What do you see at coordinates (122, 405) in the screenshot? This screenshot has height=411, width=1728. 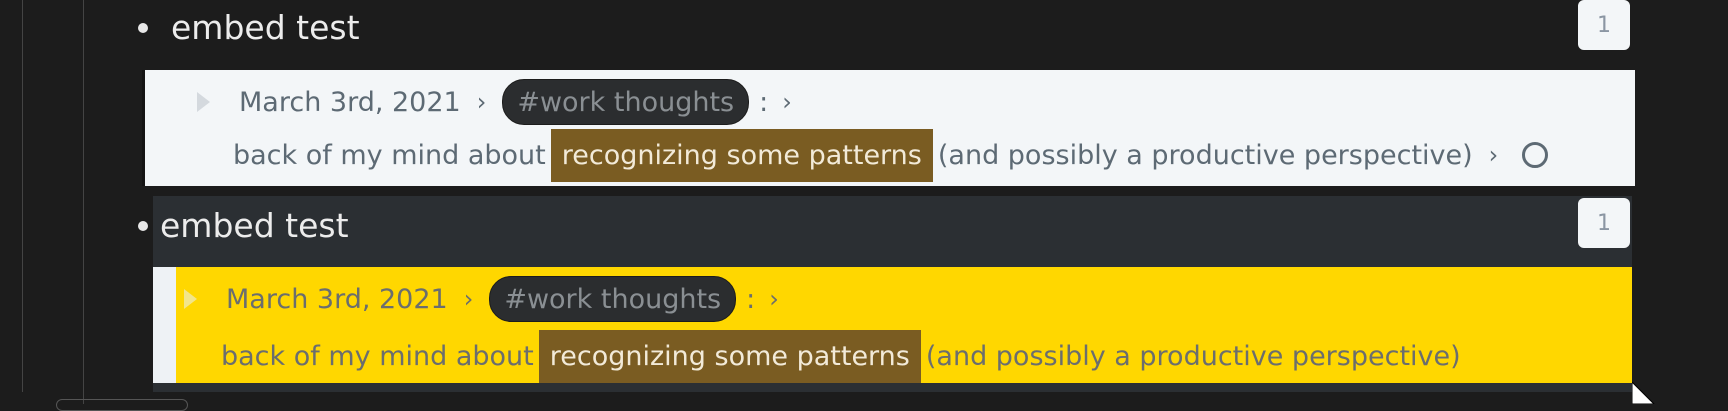 I see `bottom-partial-element` at bounding box center [122, 405].